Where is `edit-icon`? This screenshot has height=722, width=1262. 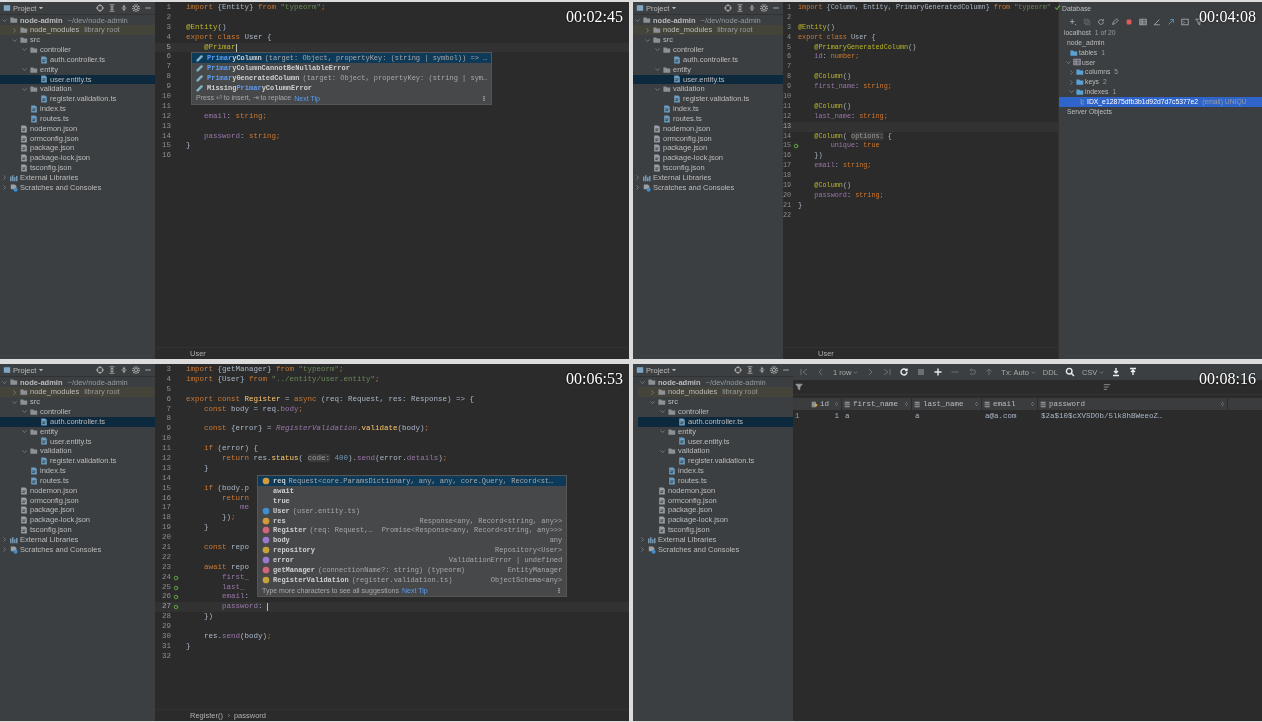 edit-icon is located at coordinates (1115, 21).